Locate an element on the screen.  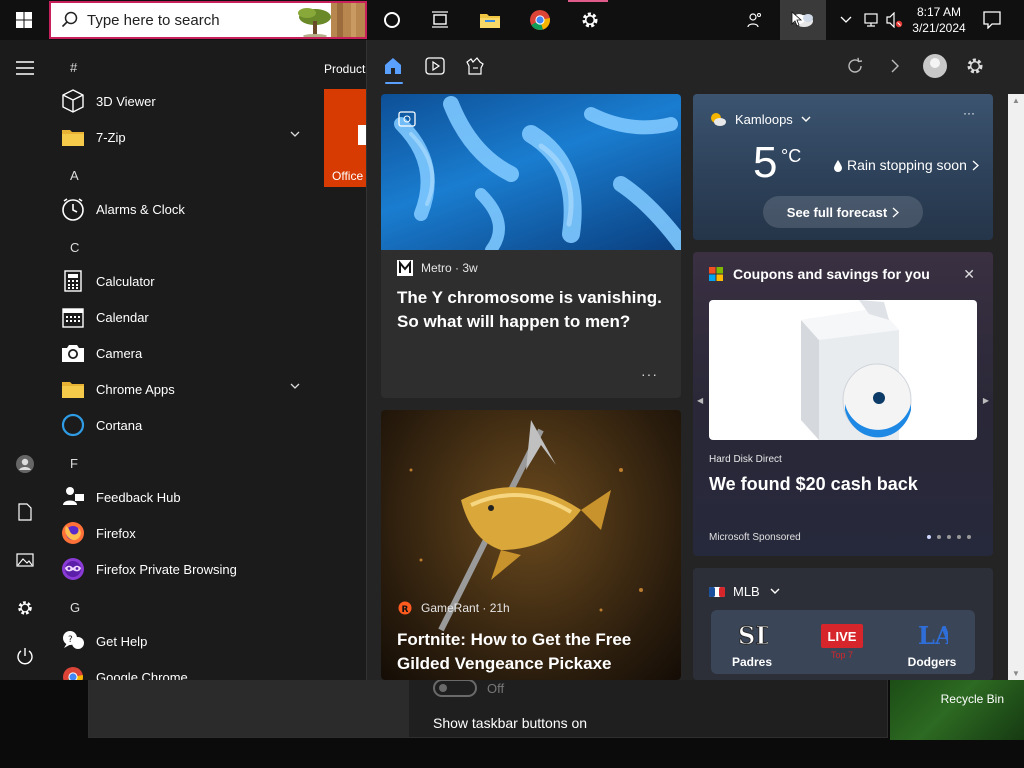
news-games-tab is located at coordinates (475, 66).